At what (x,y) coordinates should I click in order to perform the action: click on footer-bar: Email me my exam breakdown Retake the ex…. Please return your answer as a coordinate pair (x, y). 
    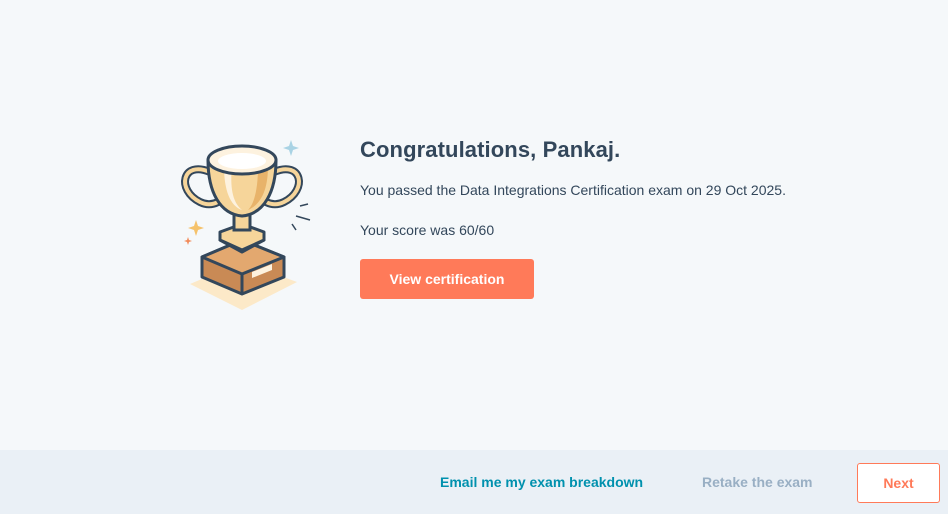
    Looking at the image, I should click on (474, 482).